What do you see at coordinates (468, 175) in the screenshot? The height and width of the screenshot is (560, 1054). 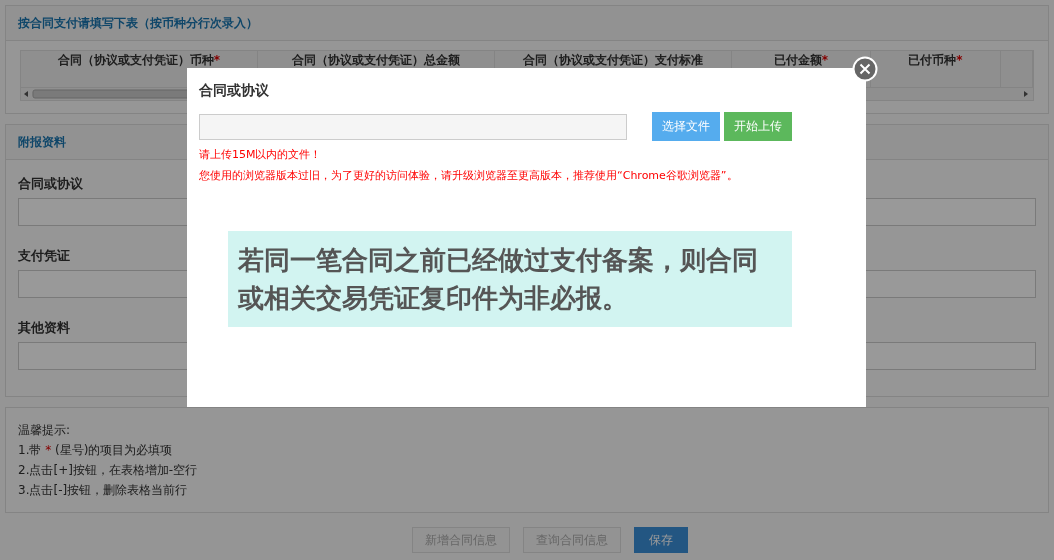 I see `error-text: 您使用的浏览器版本过旧，为了更好的访问体验，请升级浏览器至更高版本，推荐使用“Chrome谷歌浏览器”。` at bounding box center [468, 175].